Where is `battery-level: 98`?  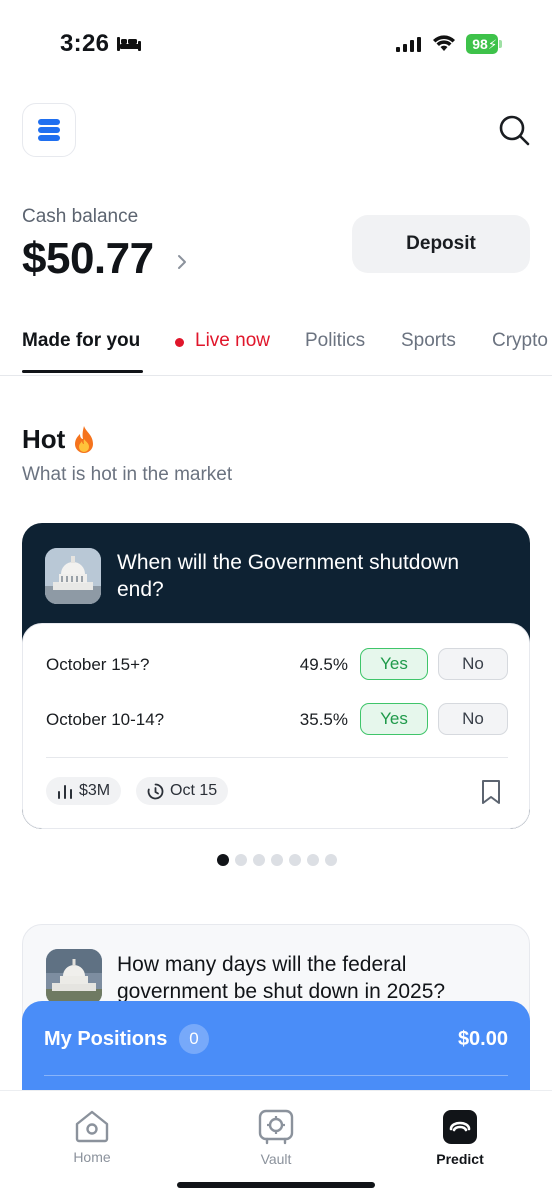 battery-level: 98 is located at coordinates (480, 44).